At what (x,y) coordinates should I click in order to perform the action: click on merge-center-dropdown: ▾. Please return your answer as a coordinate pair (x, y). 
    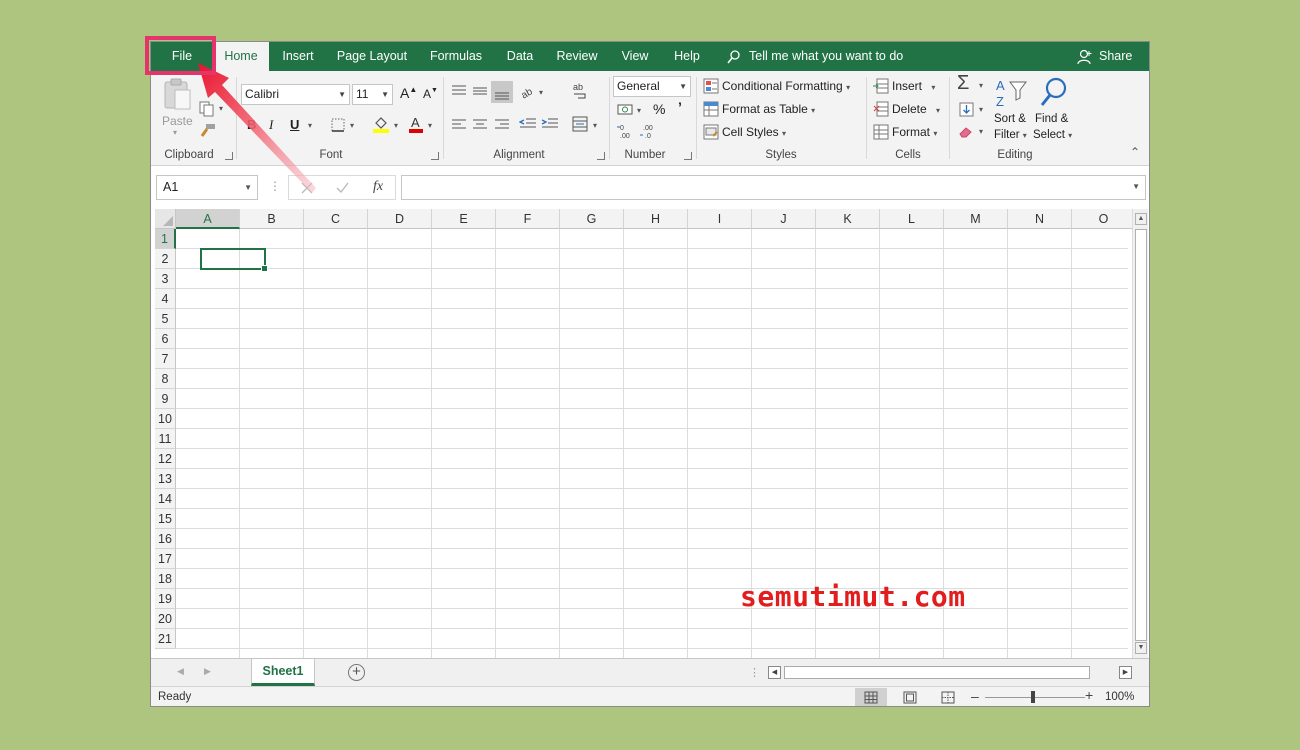
    Looking at the image, I should click on (595, 125).